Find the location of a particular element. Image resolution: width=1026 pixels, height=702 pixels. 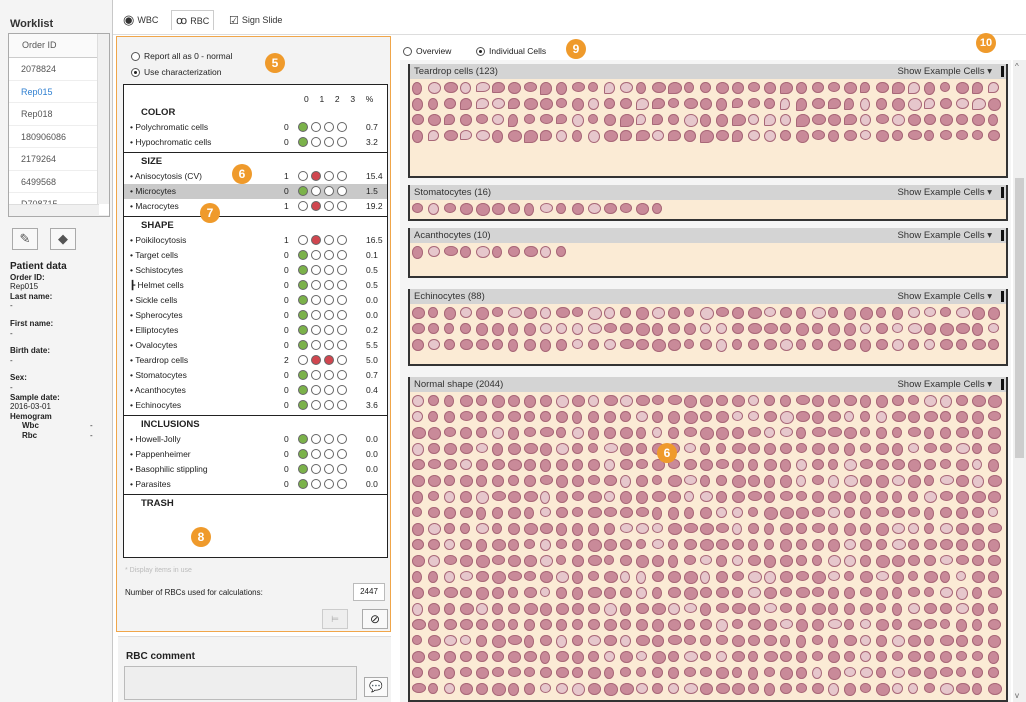

use-characterization-radio: Use characterization is located at coordinates (176, 72).